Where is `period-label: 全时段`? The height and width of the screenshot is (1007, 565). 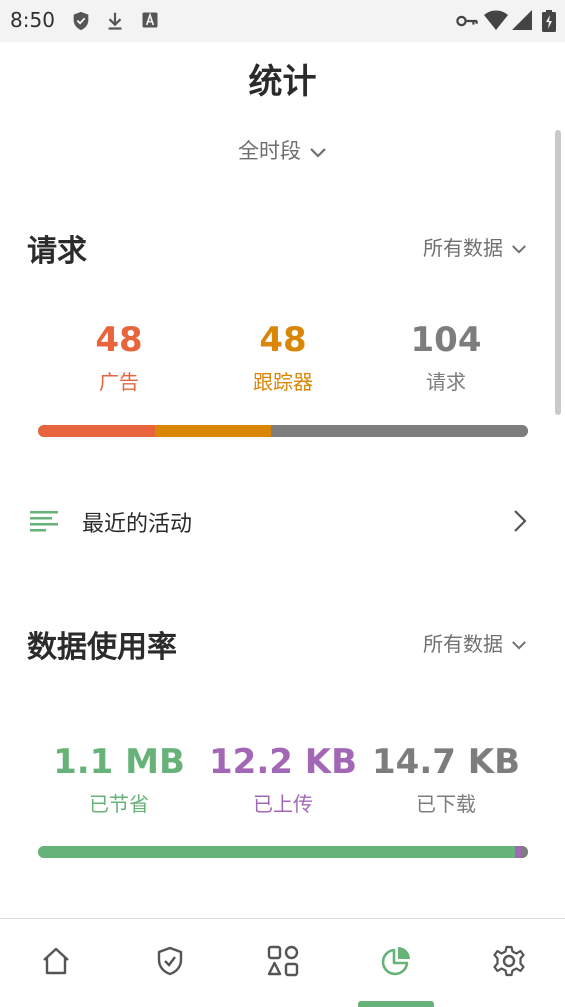
period-label: 全时段 is located at coordinates (269, 151).